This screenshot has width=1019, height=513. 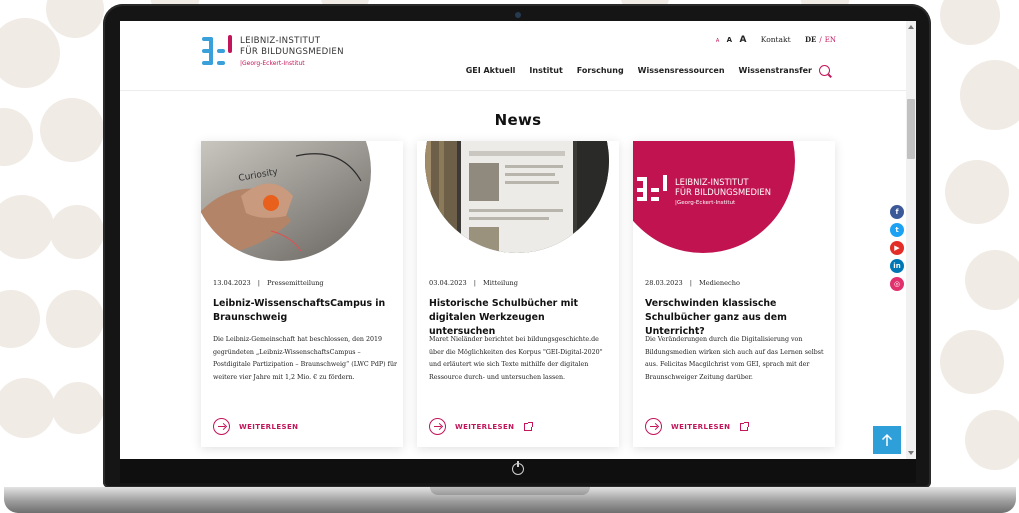 I want to click on news-heading: News, so click(x=518, y=120).